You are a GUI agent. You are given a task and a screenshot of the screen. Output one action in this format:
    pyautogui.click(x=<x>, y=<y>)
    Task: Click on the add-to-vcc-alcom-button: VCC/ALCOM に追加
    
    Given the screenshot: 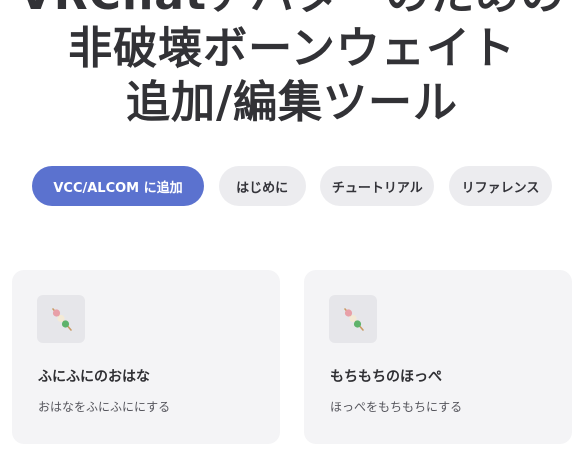 What is the action you would take?
    pyautogui.click(x=118, y=186)
    